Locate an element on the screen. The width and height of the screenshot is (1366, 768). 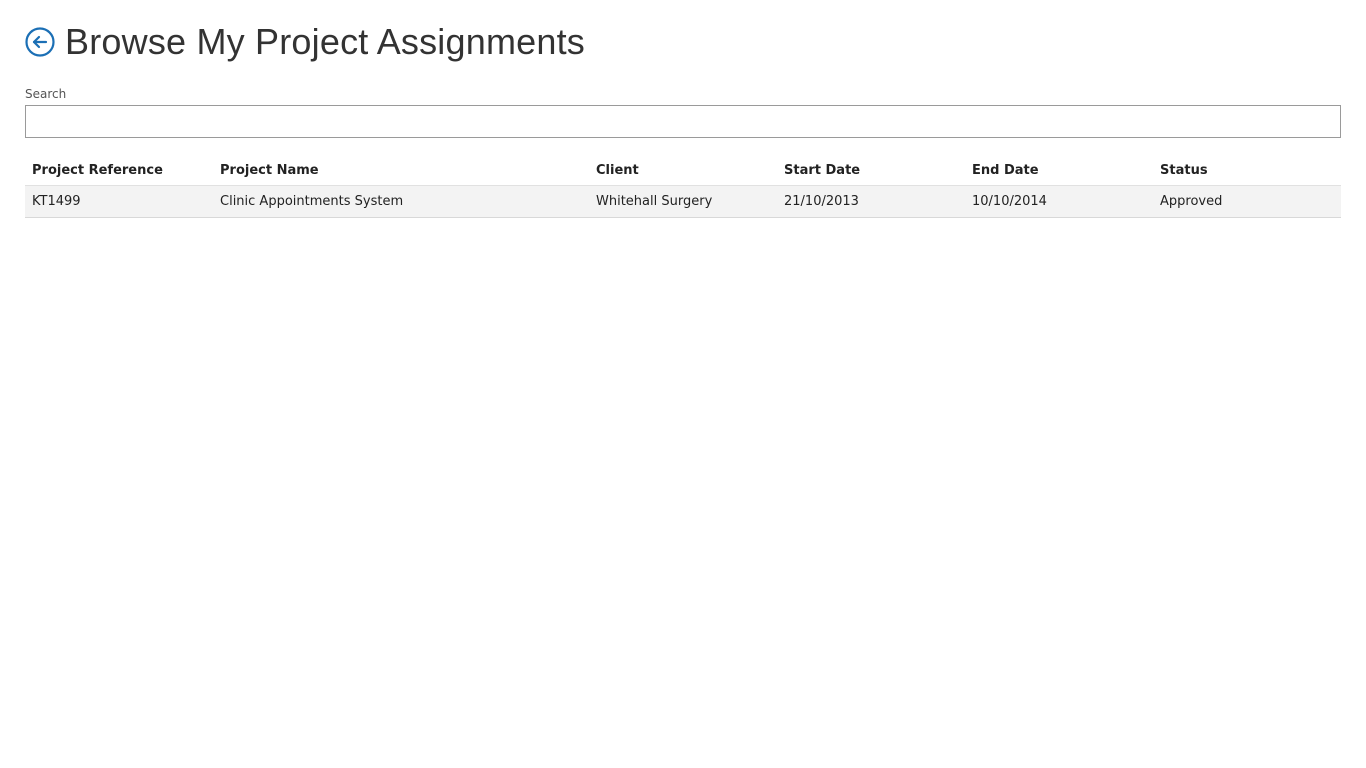
column-header-end-date: End Date is located at coordinates (1059, 170).